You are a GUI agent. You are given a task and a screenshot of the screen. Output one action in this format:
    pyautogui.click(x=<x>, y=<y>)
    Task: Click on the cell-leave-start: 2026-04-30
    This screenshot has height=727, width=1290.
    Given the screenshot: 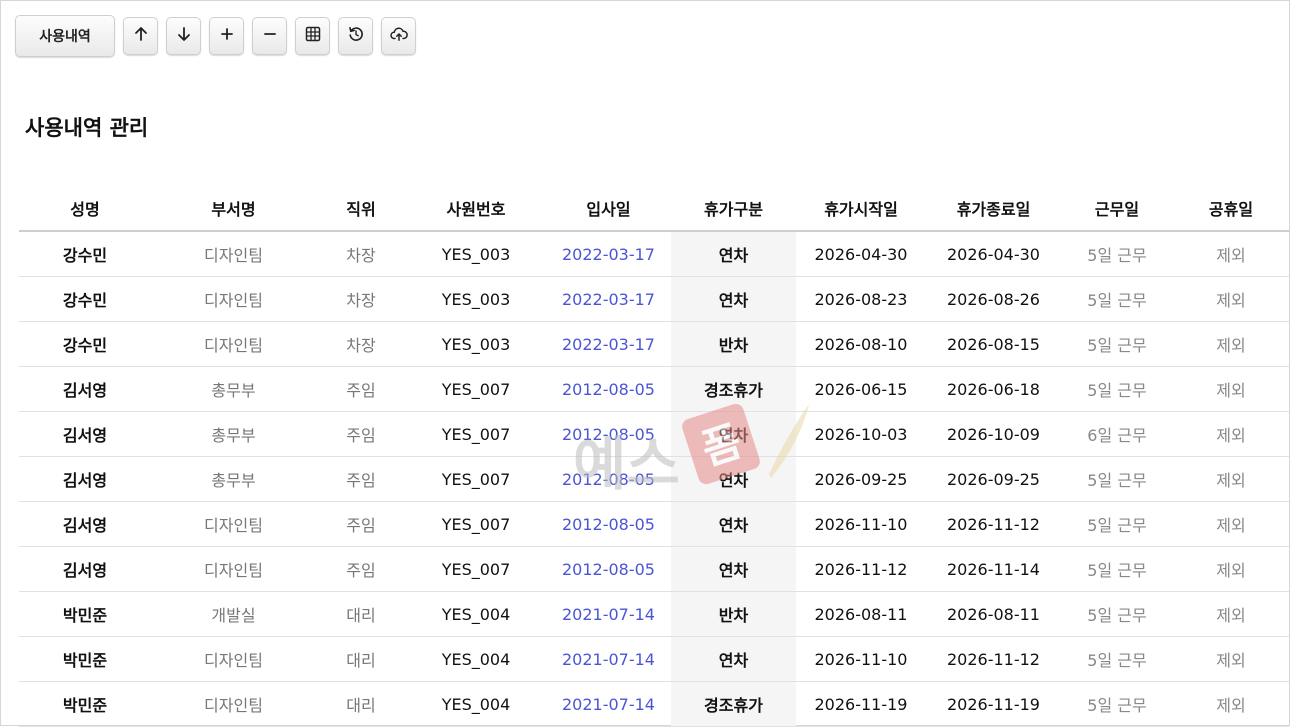 What is the action you would take?
    pyautogui.click(x=861, y=254)
    